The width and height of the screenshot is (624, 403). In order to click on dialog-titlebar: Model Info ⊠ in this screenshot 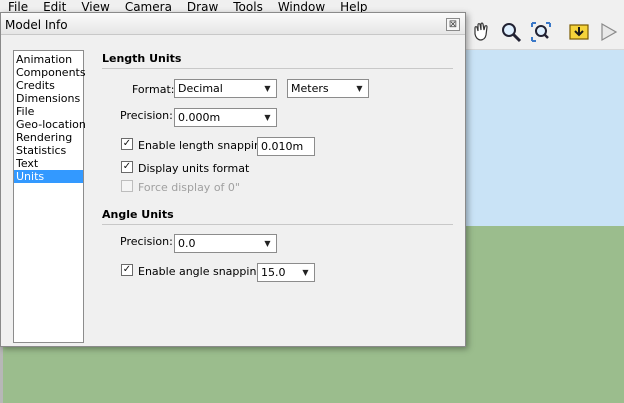, I will do `click(233, 24)`.